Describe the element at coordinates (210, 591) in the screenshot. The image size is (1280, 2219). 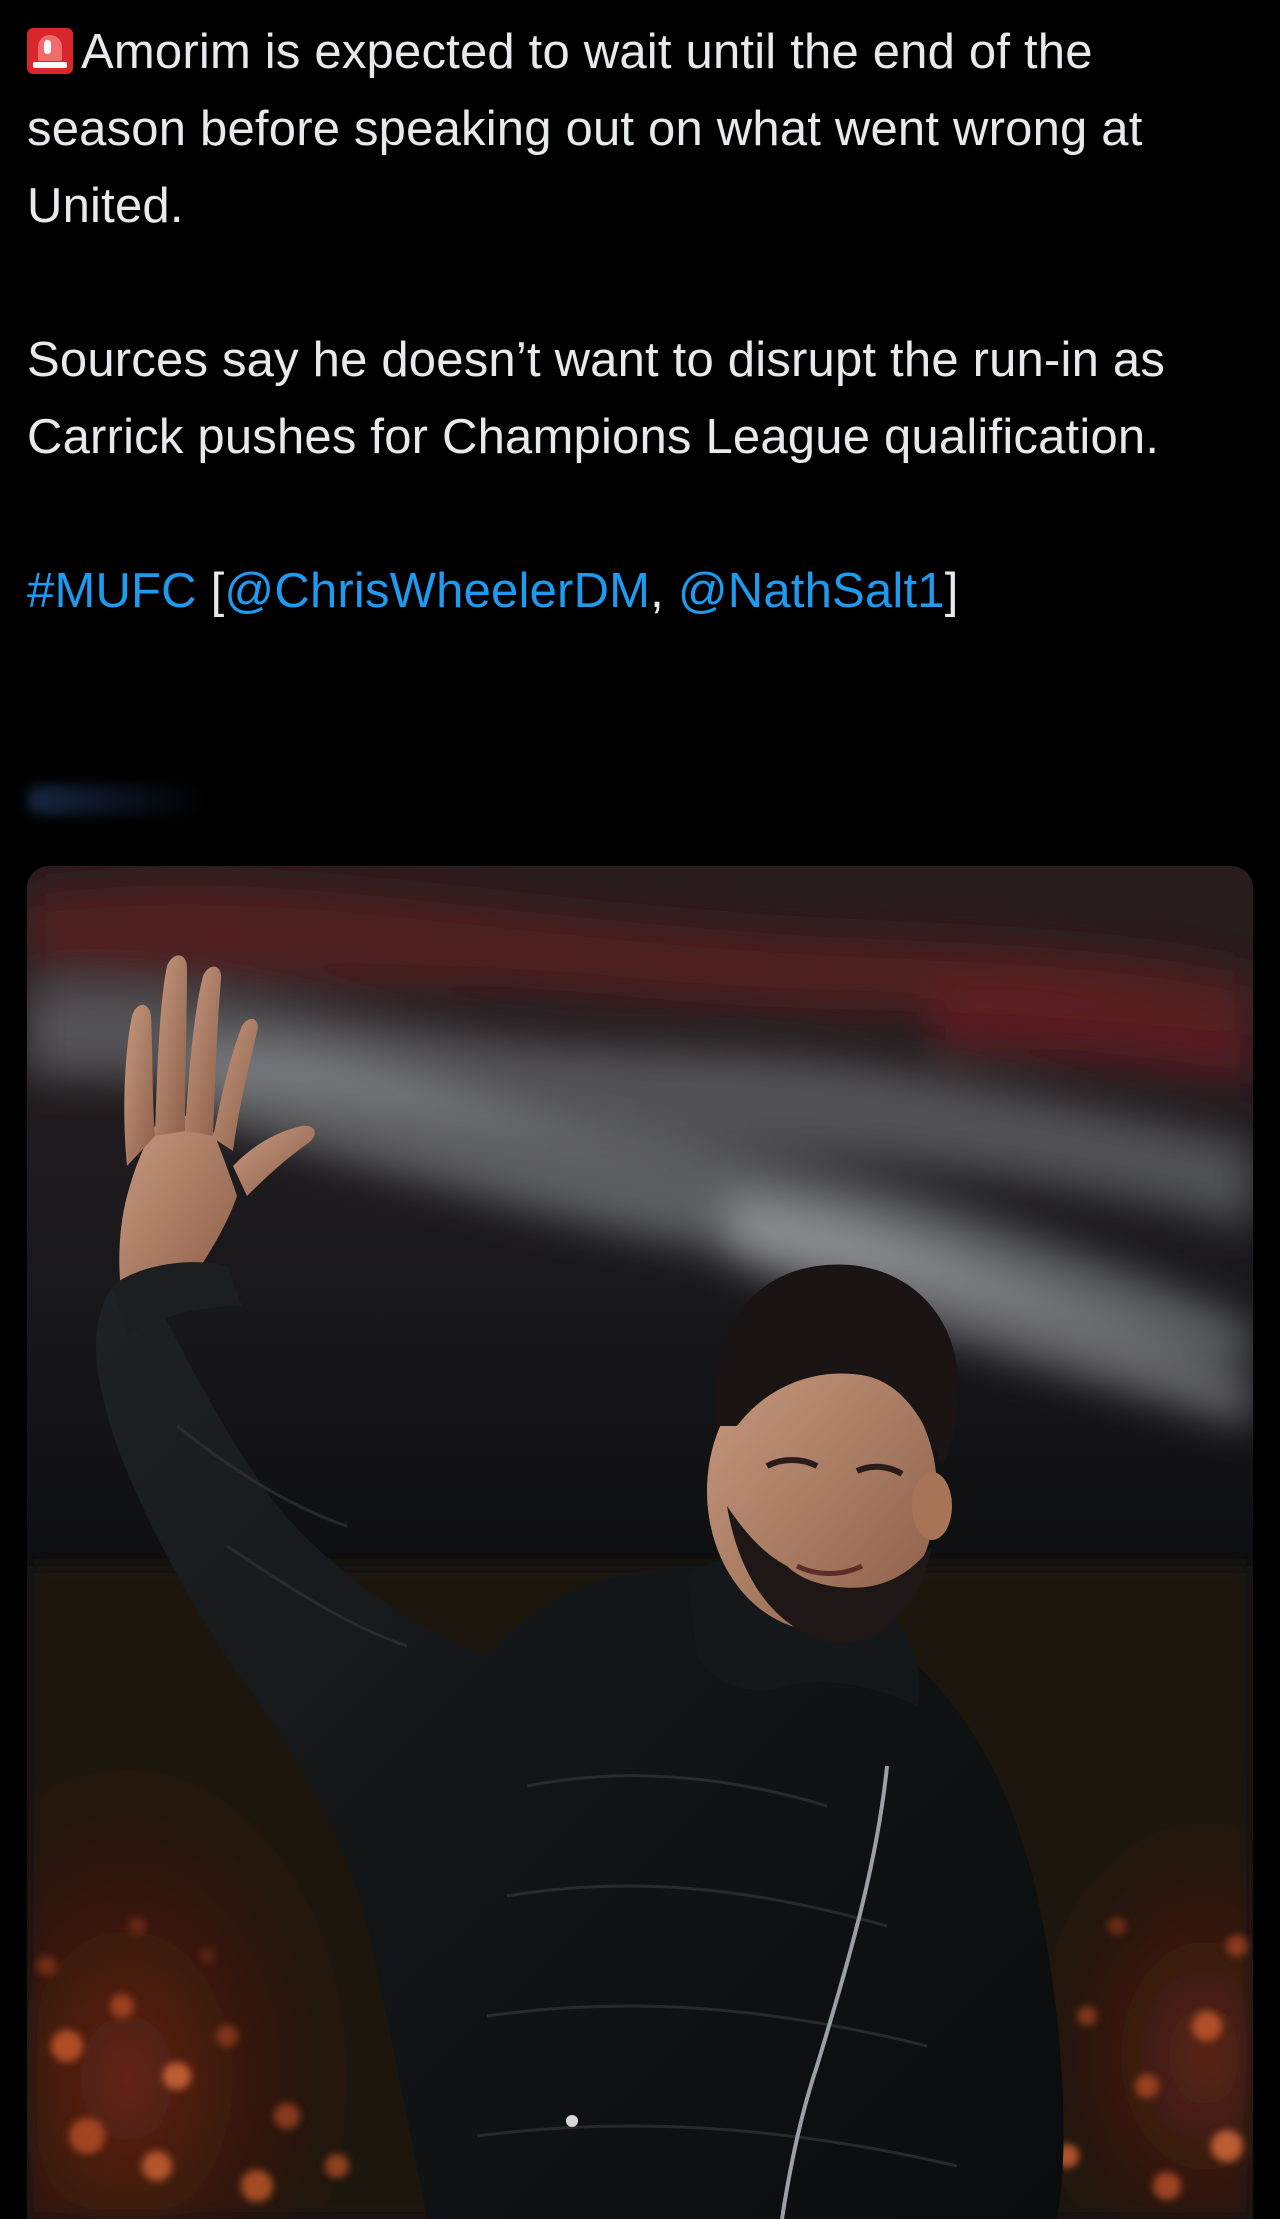
I see `bracket-open: [` at that location.